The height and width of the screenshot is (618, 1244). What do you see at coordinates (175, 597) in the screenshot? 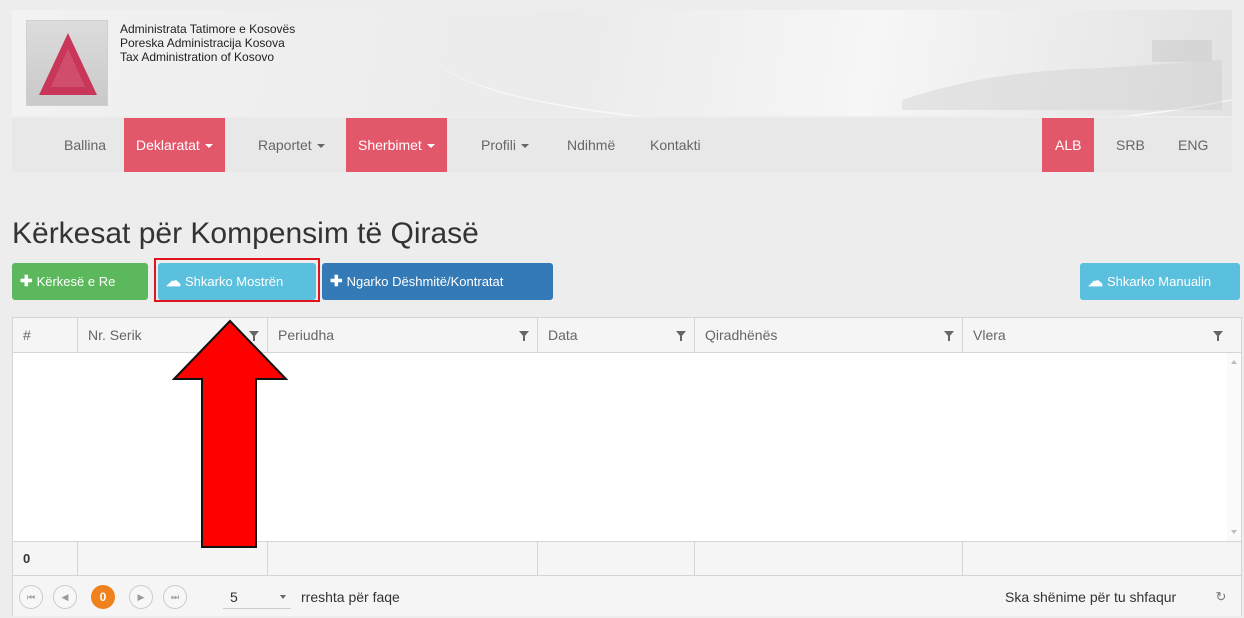
I see `last-page-icon: ⏭` at bounding box center [175, 597].